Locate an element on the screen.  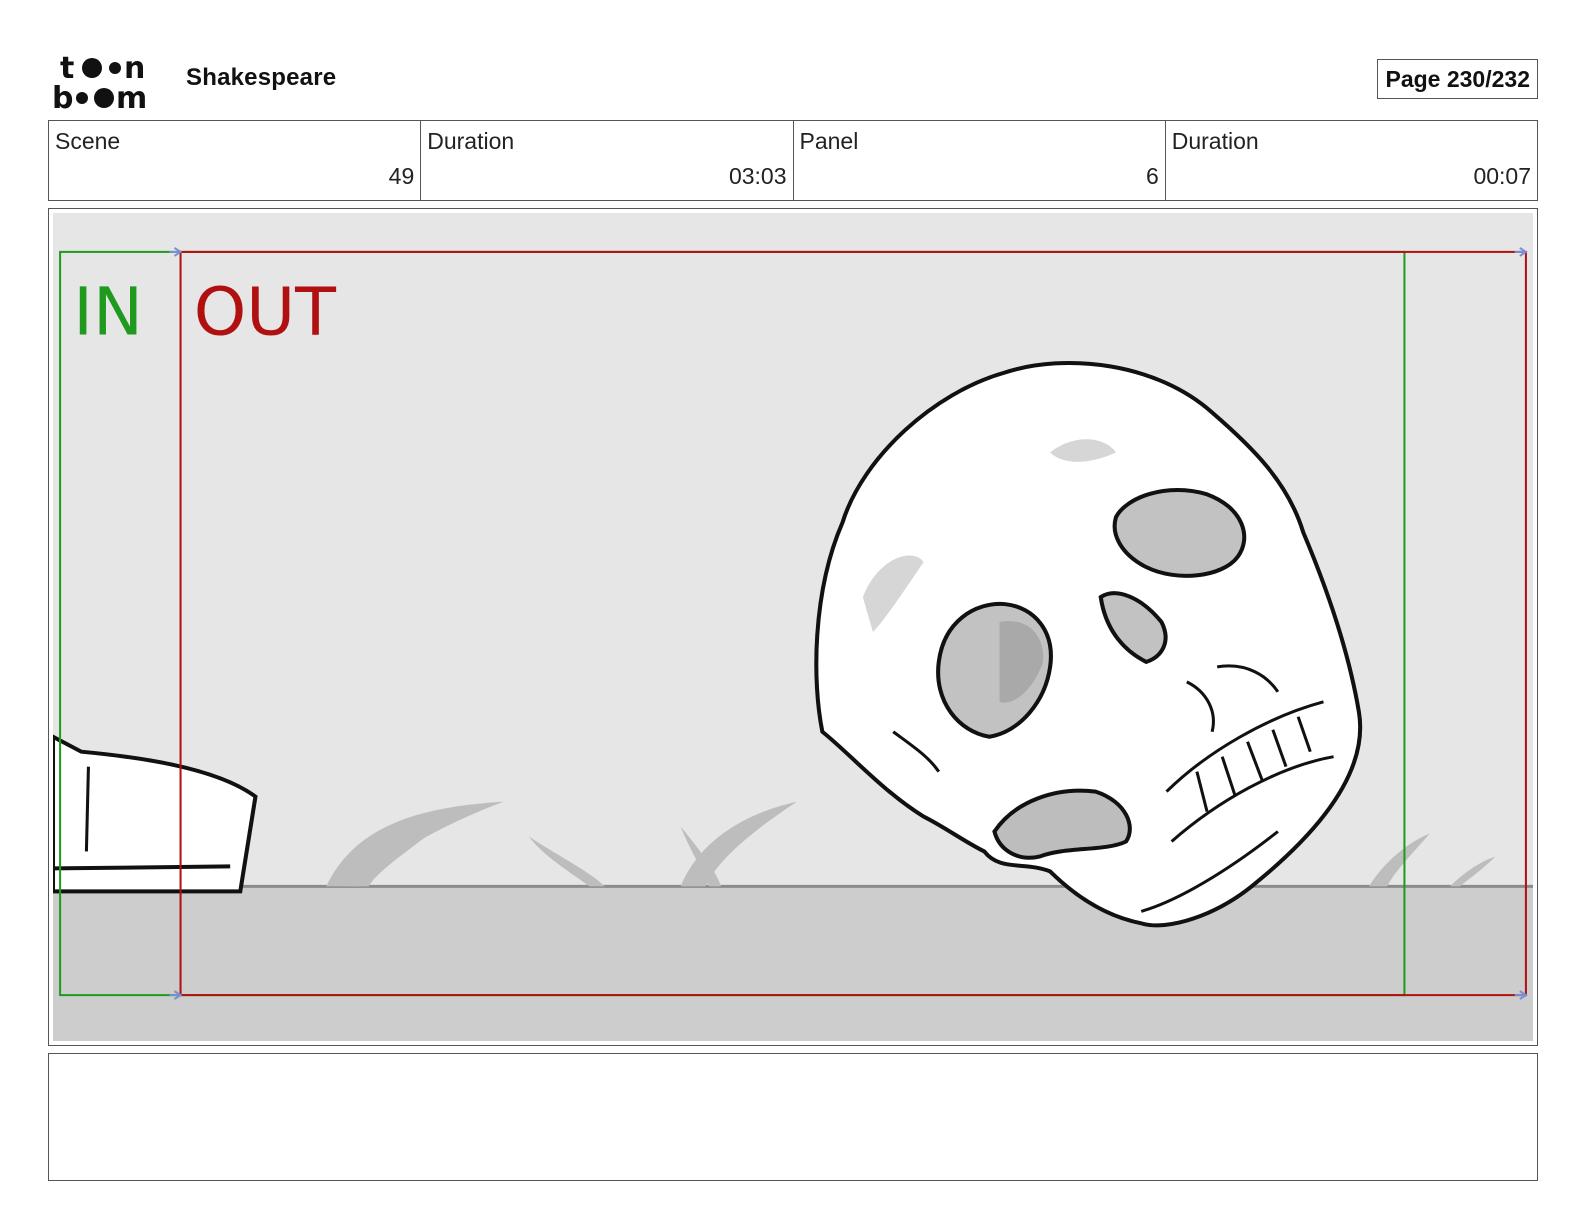
out-label: OUT is located at coordinates (265, 311).